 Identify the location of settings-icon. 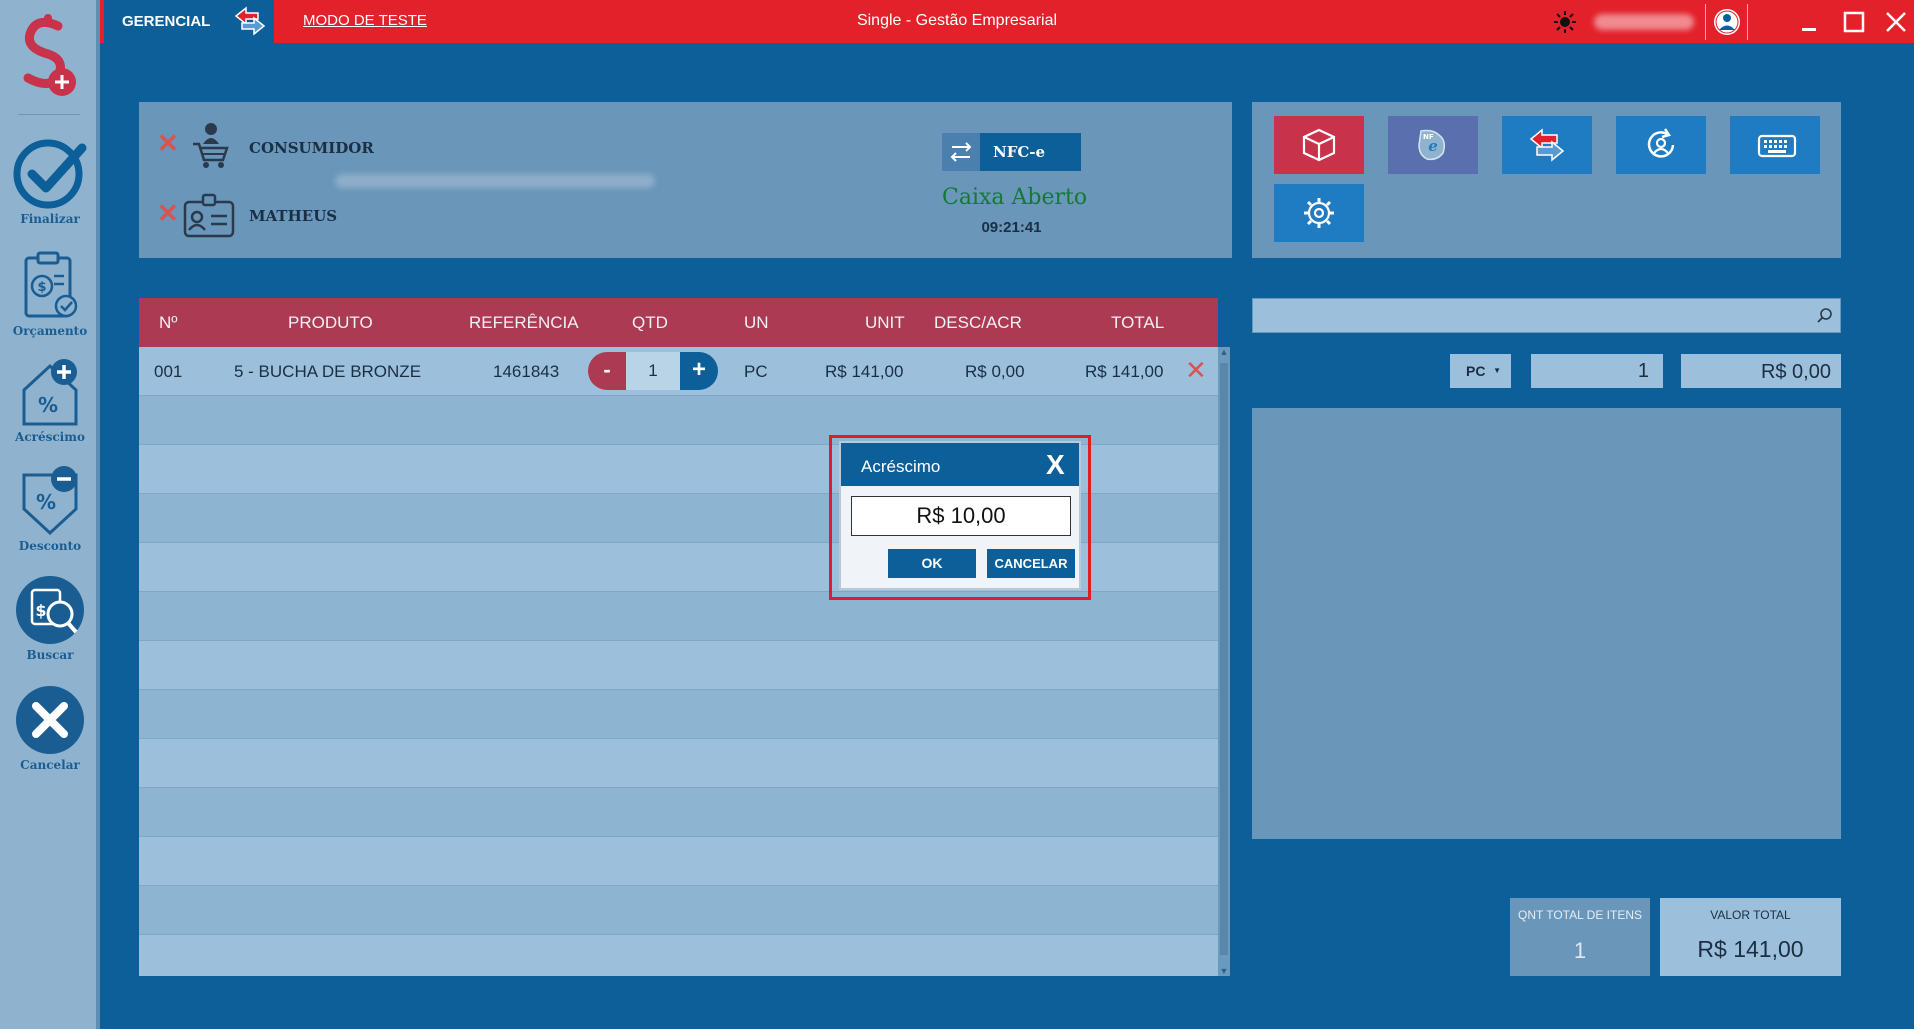
(1319, 213).